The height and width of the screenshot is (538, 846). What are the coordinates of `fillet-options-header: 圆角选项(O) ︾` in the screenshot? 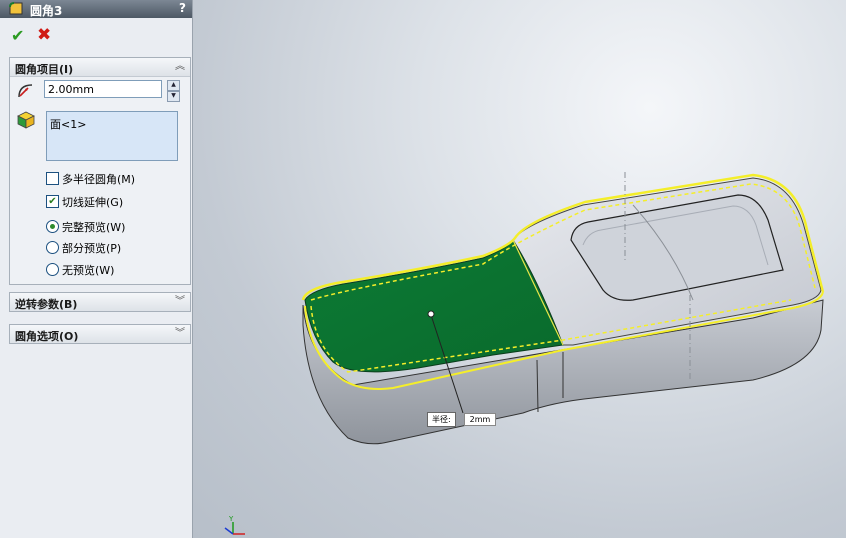 It's located at (100, 334).